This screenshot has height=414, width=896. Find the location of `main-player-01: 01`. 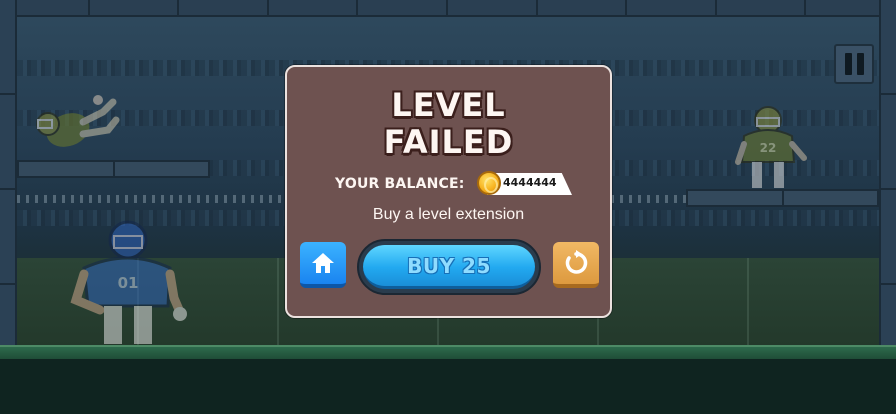

main-player-01: 01 is located at coordinates (128, 282).